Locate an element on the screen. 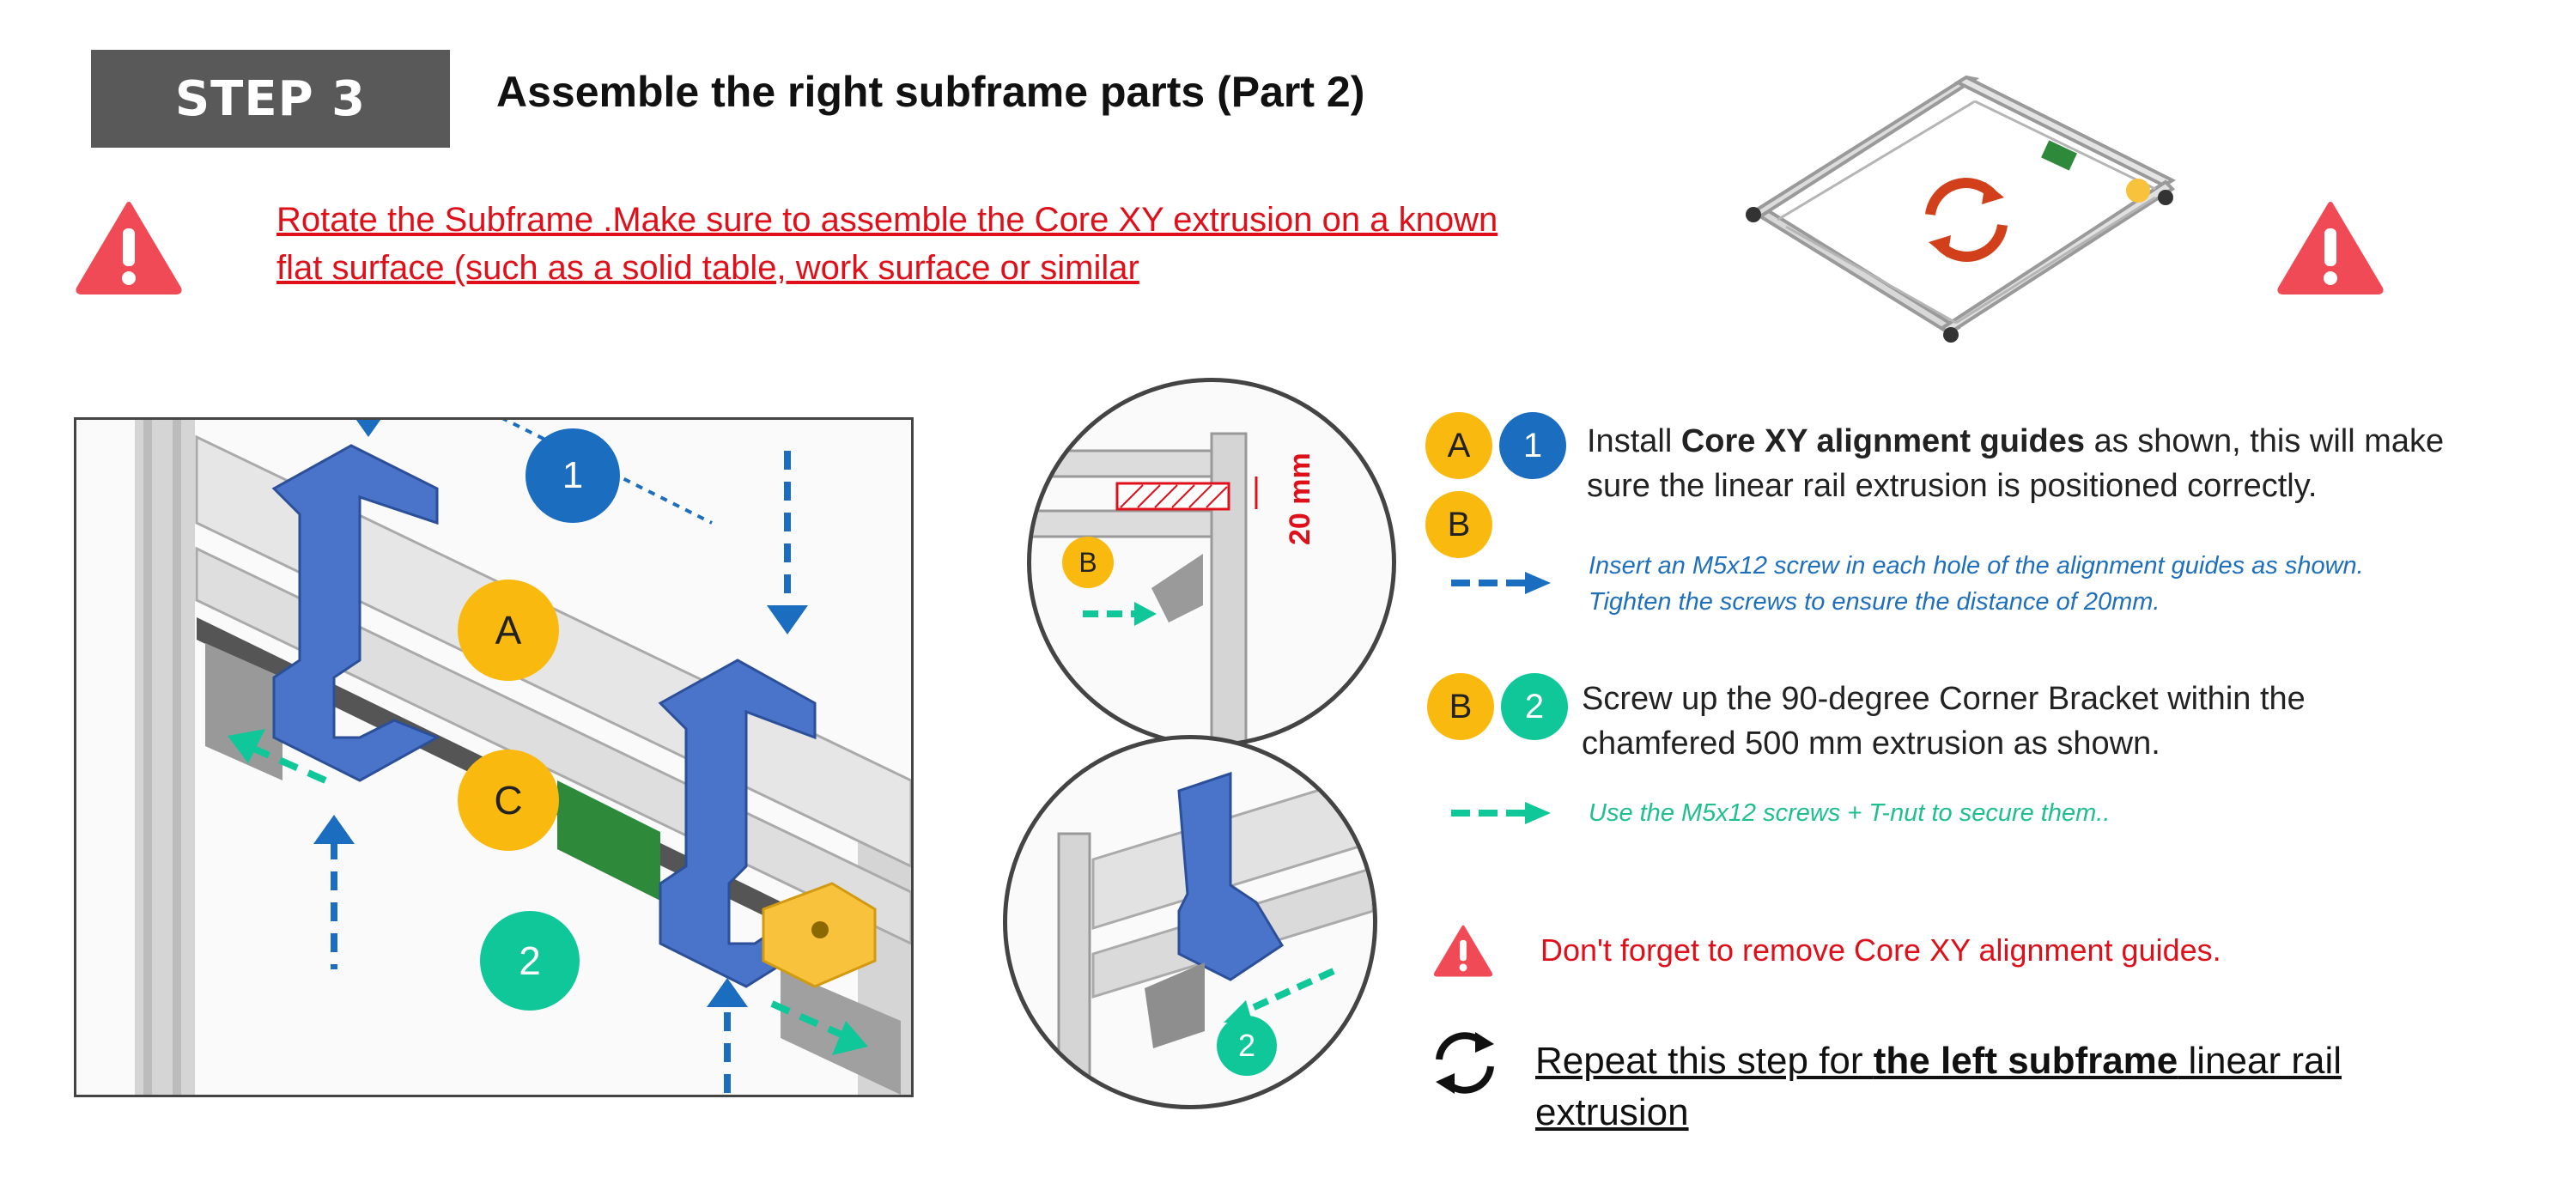 Image resolution: width=2576 pixels, height=1196 pixels. badge-2-screw: 2 is located at coordinates (1535, 706).